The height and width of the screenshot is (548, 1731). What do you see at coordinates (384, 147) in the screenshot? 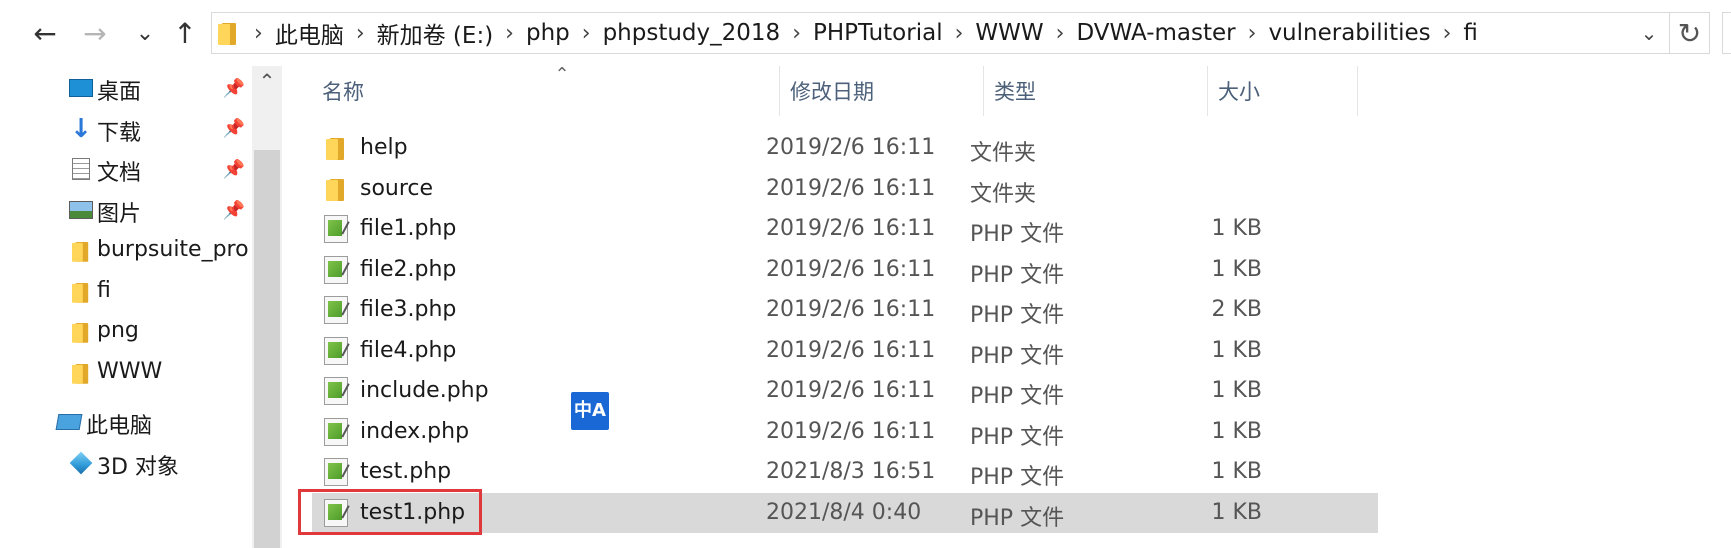
I see `file-name: help` at bounding box center [384, 147].